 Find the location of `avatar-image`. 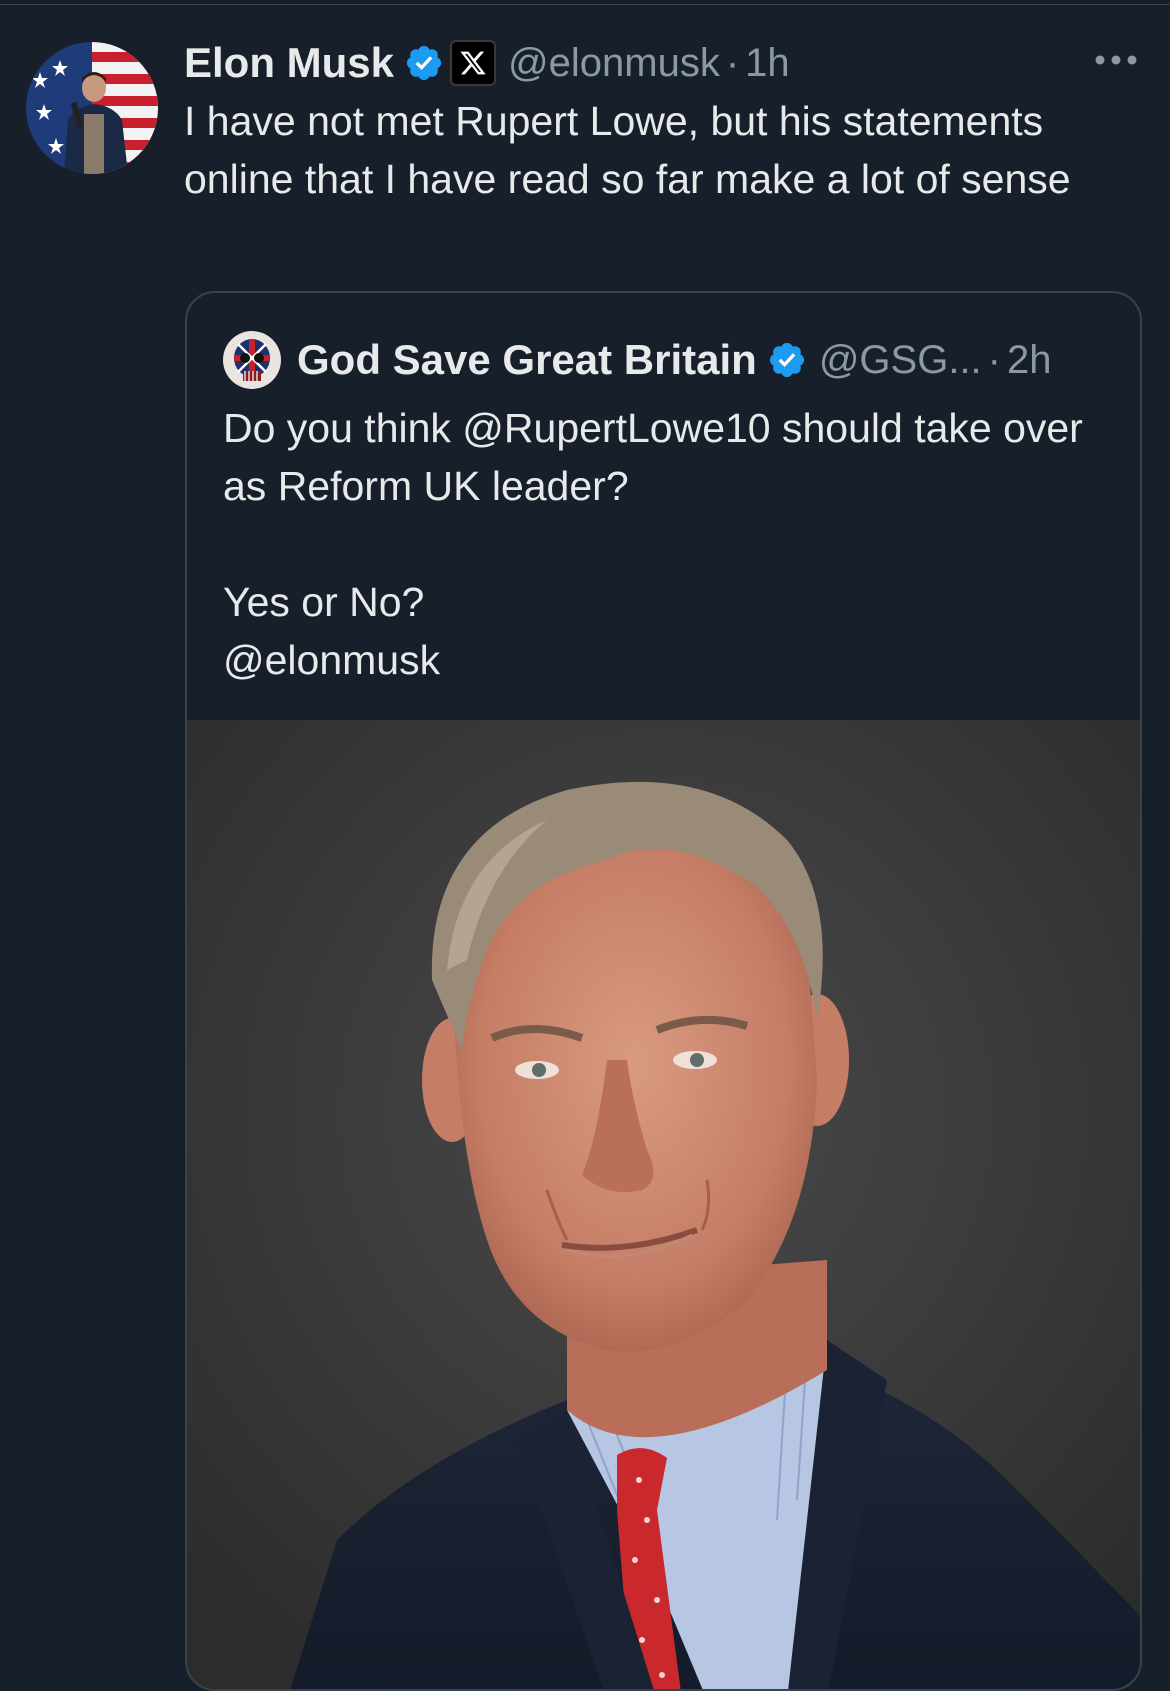

avatar-image is located at coordinates (92, 108).